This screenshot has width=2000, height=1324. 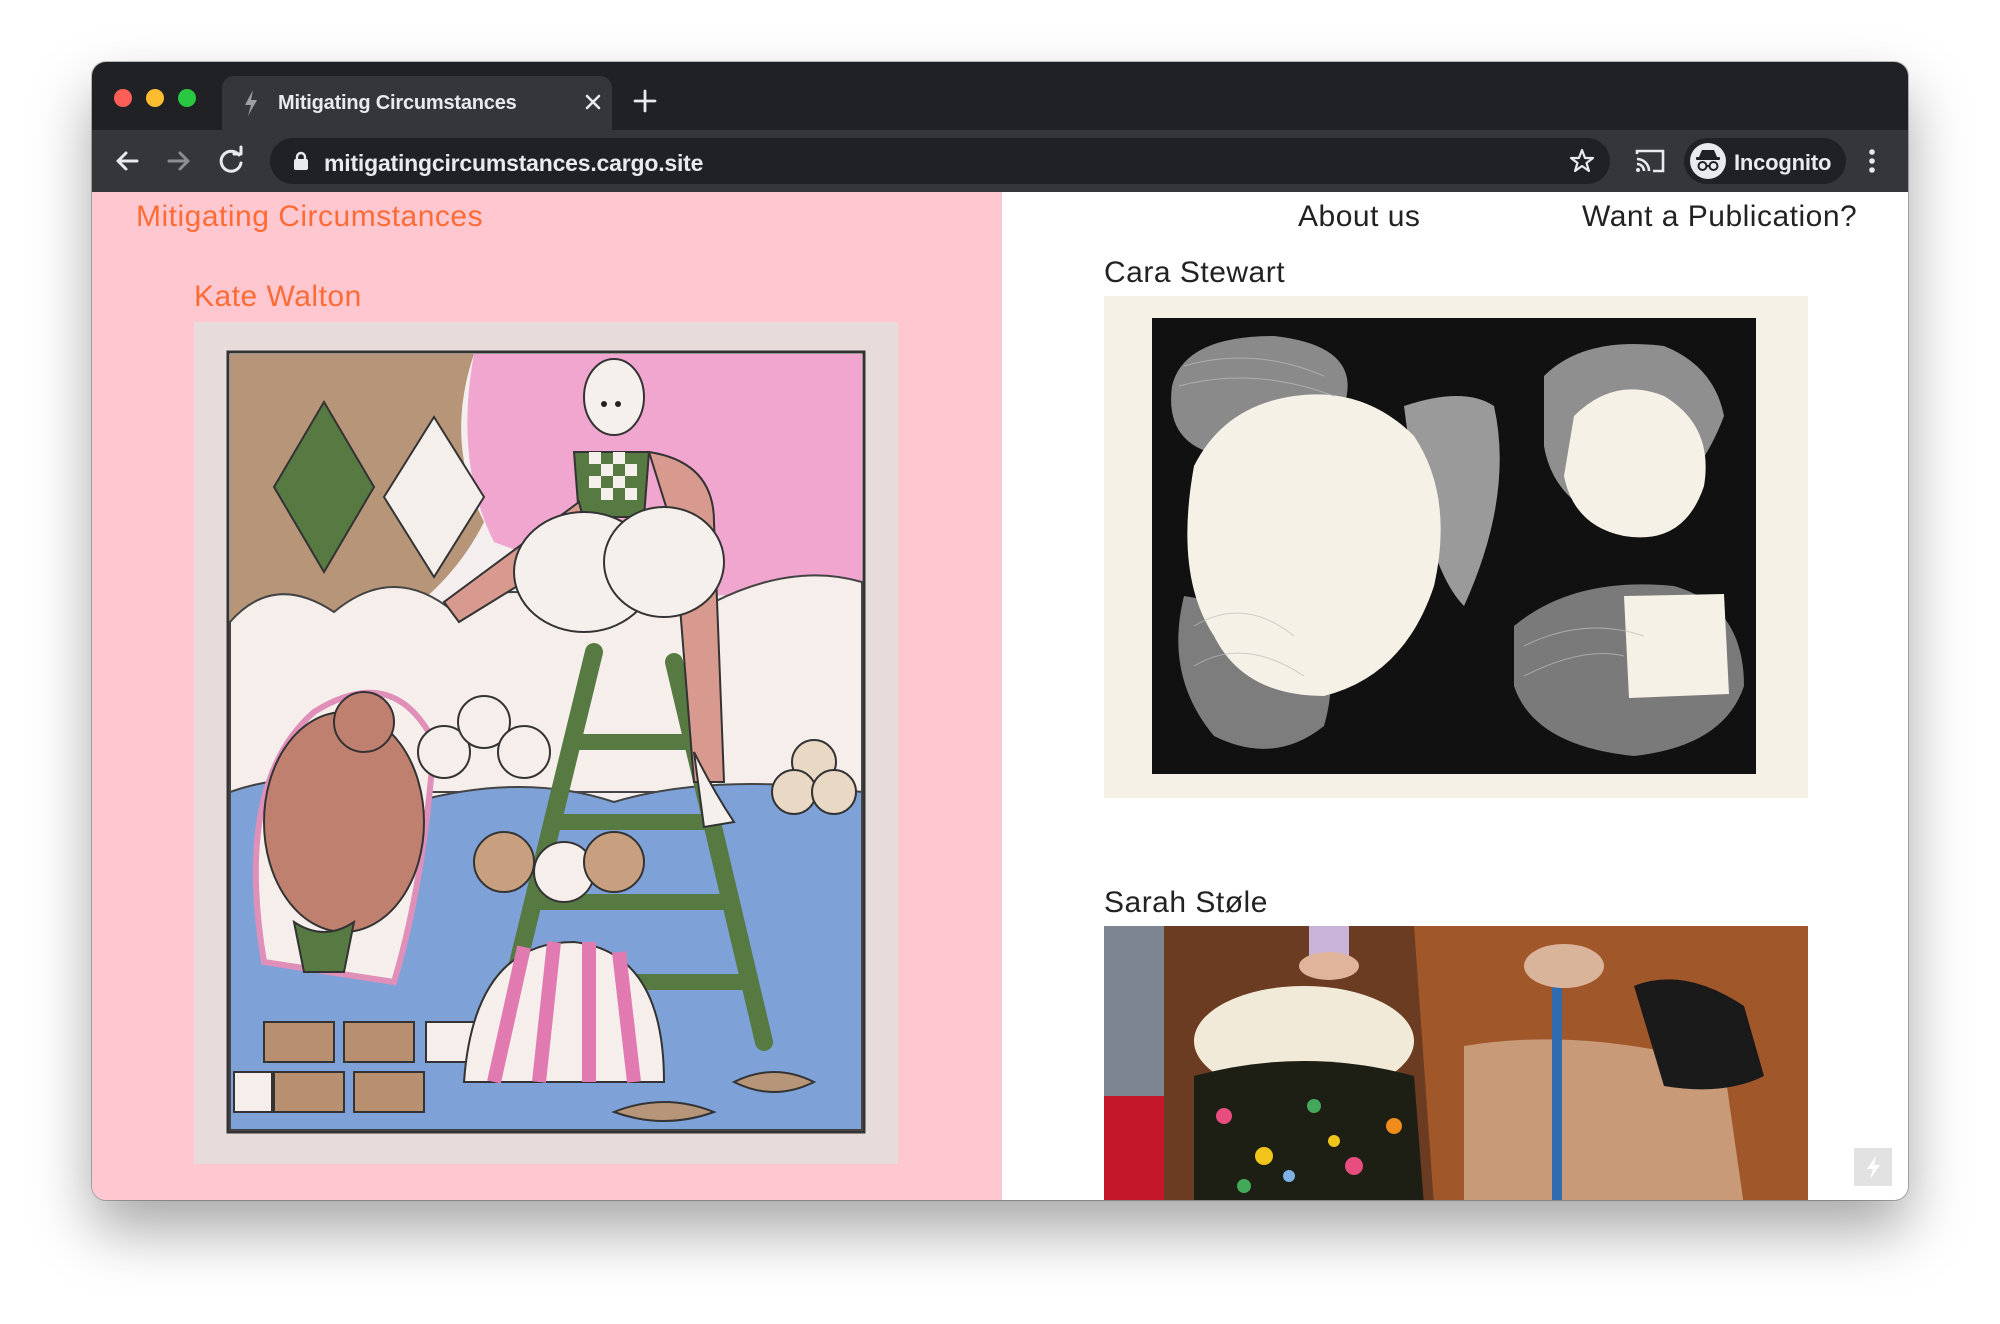 I want to click on kebab-menu-icon, so click(x=1872, y=161).